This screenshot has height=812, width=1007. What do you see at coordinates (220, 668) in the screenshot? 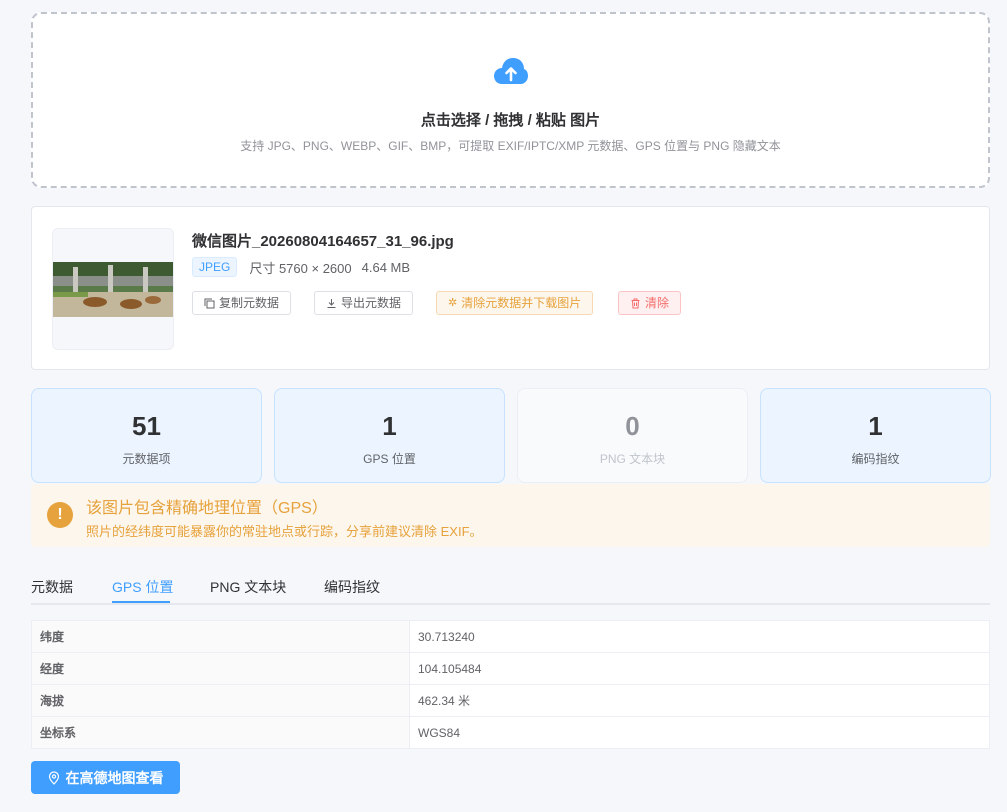
I see `gps-key: 经度` at bounding box center [220, 668].